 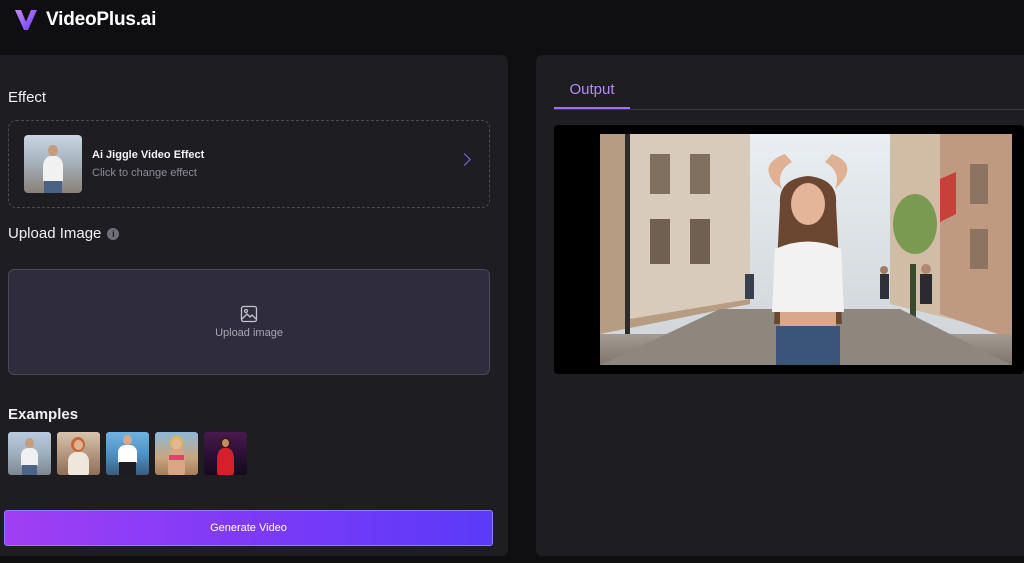 What do you see at coordinates (27, 97) in the screenshot?
I see `effect-section-title: Effect` at bounding box center [27, 97].